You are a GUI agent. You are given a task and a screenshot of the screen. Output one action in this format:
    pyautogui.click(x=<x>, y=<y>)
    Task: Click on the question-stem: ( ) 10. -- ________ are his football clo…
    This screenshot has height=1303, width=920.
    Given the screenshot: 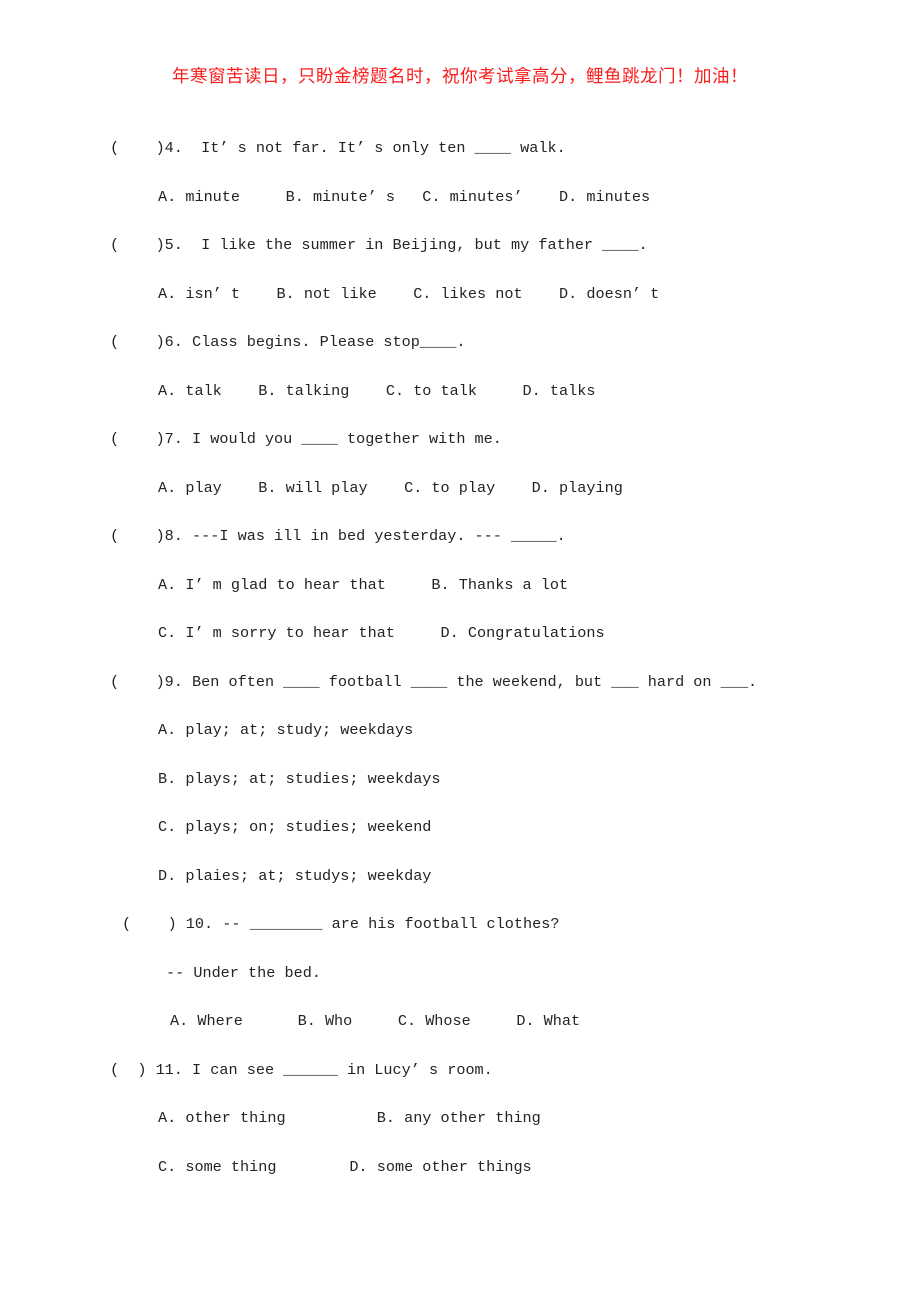 What is the action you would take?
    pyautogui.click(x=341, y=924)
    